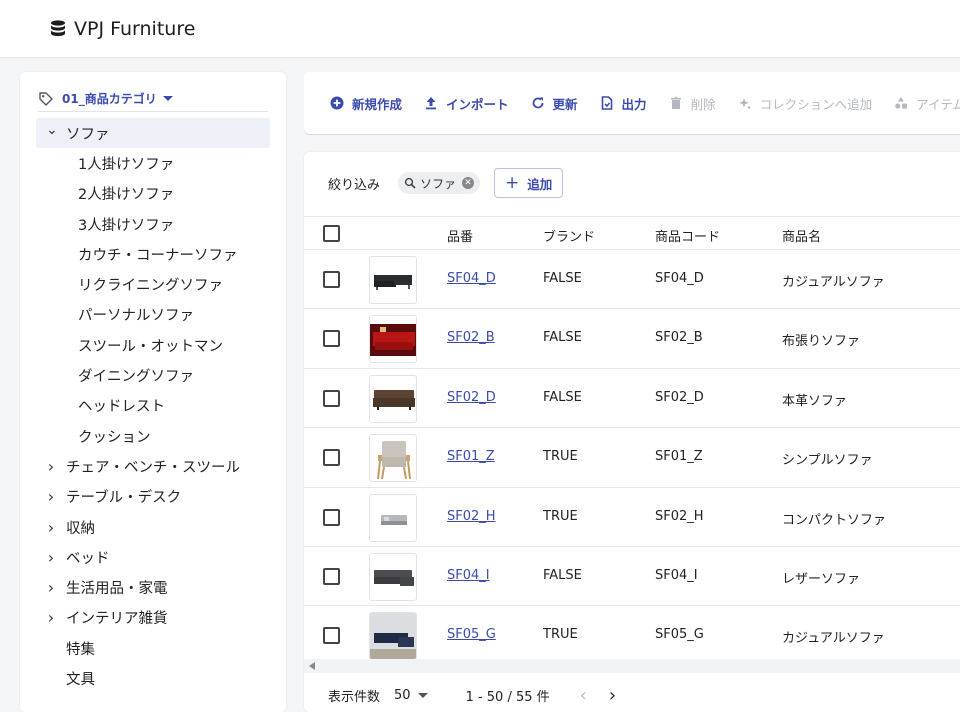 The image size is (960, 712). I want to click on table-row: SF02_D FALSE SF02_D 本革ソファ, so click(632, 399).